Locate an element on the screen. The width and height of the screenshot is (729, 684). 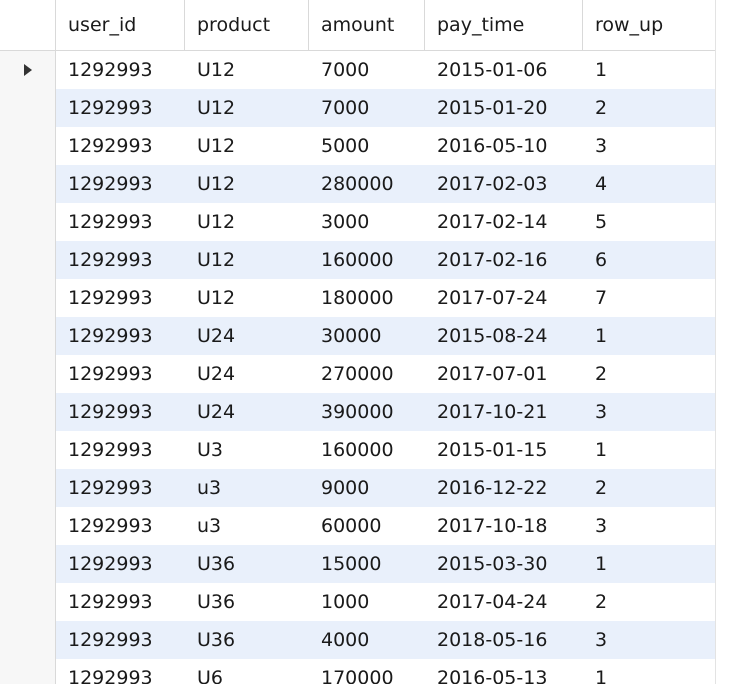
table-row: 1292993 U12 5000 2016-05-10 3 is located at coordinates (357, 146).